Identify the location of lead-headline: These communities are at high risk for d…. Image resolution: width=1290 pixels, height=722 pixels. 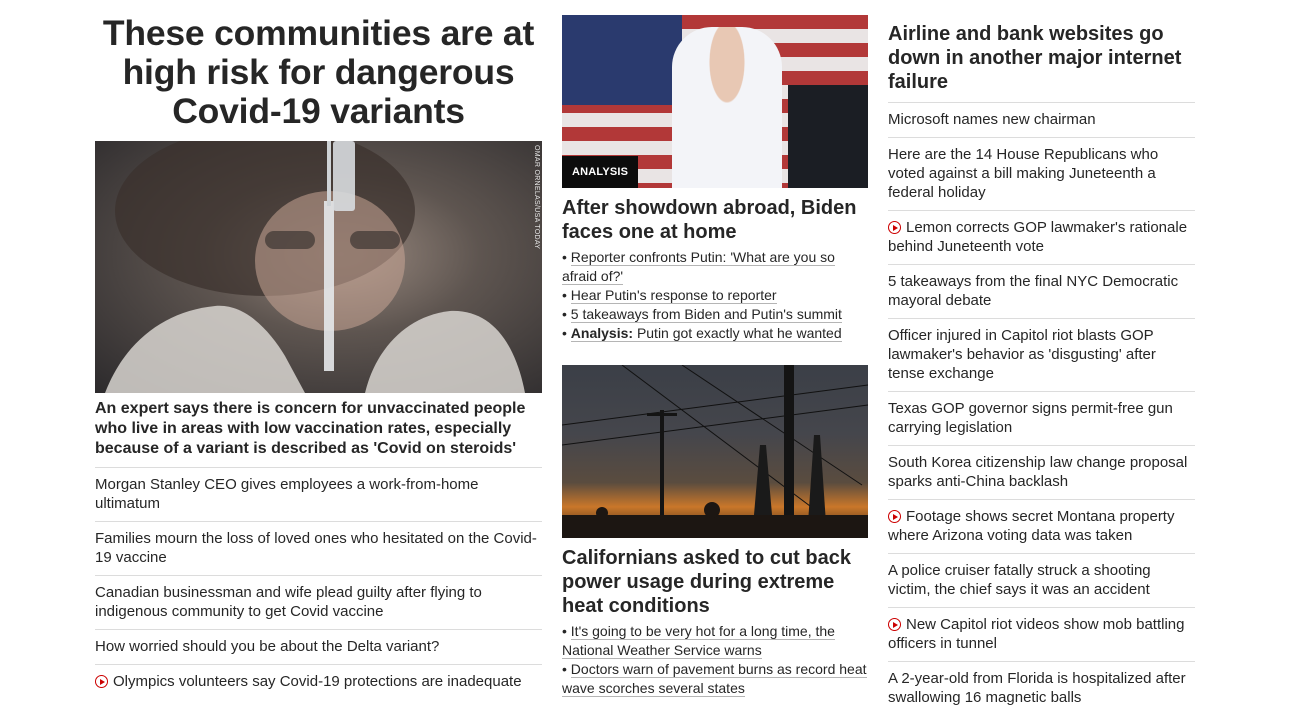
(318, 72).